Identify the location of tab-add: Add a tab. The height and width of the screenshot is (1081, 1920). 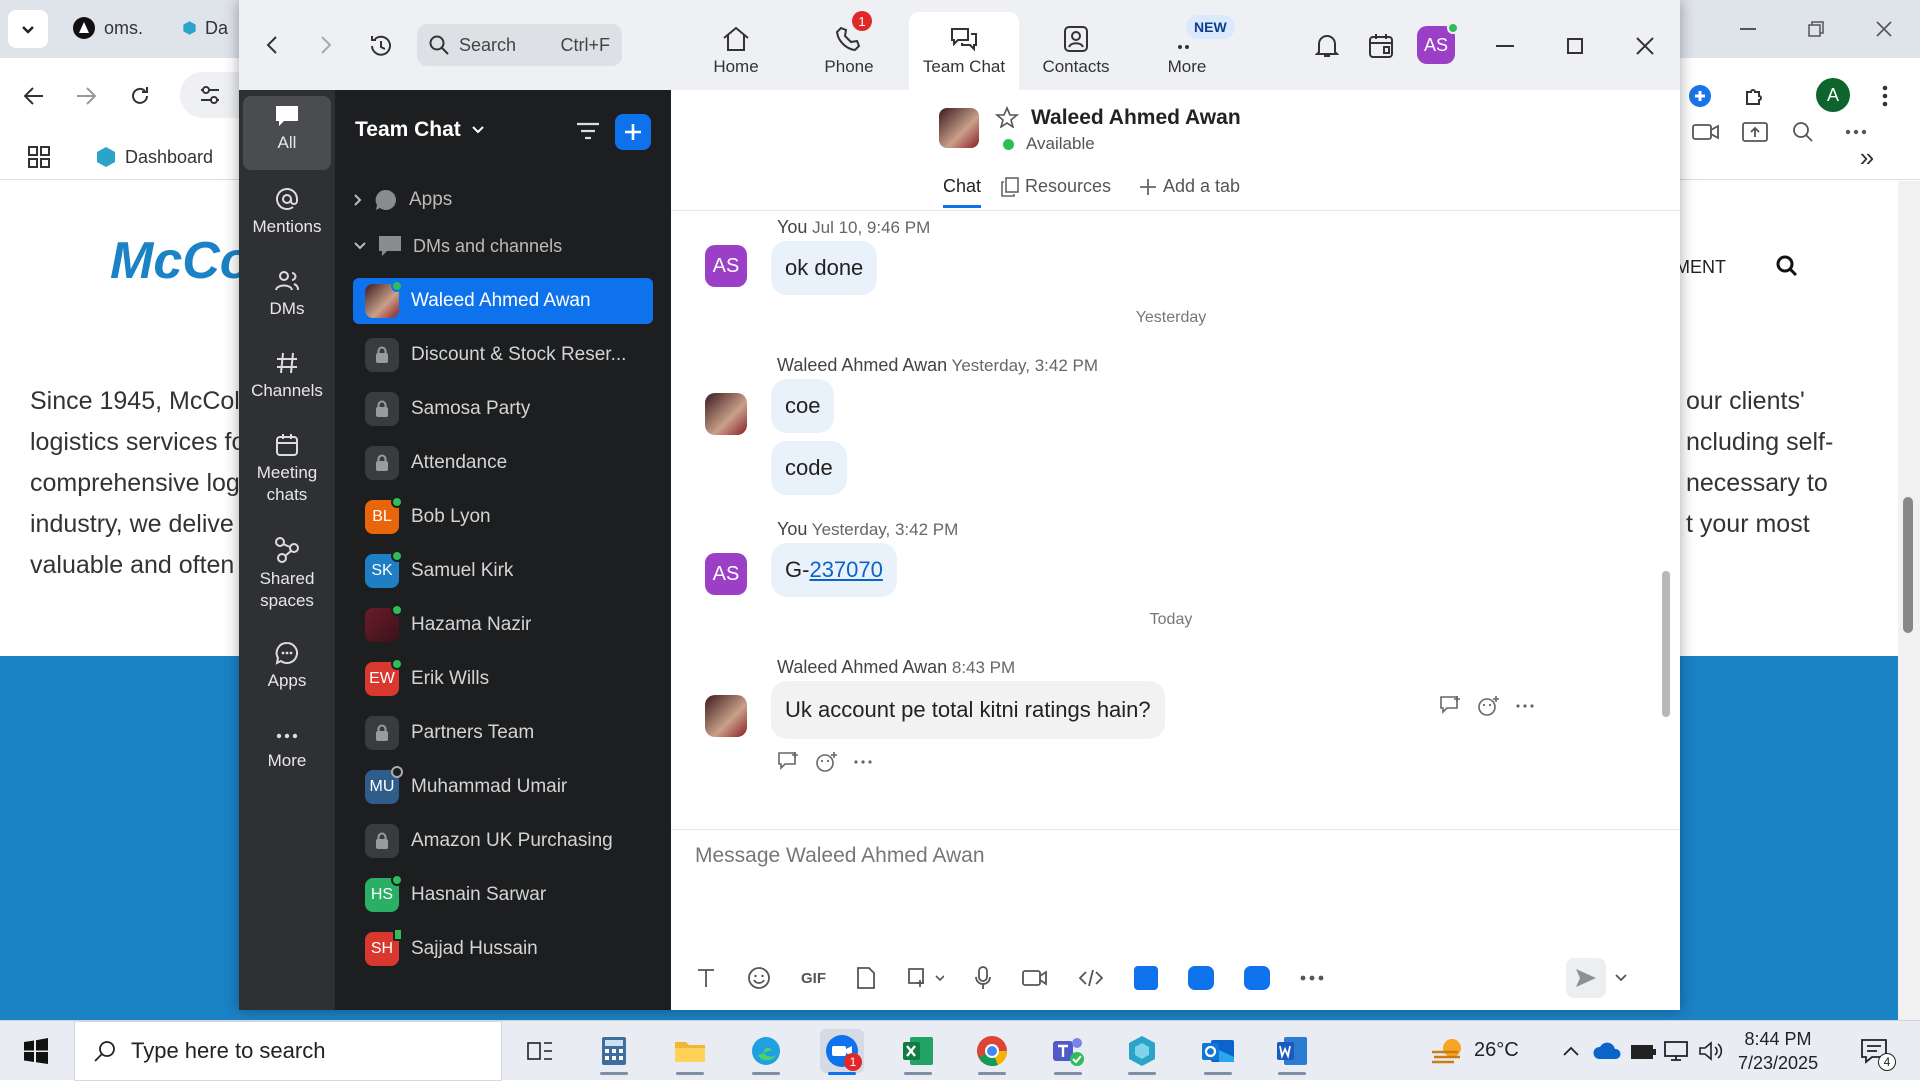
(1189, 186).